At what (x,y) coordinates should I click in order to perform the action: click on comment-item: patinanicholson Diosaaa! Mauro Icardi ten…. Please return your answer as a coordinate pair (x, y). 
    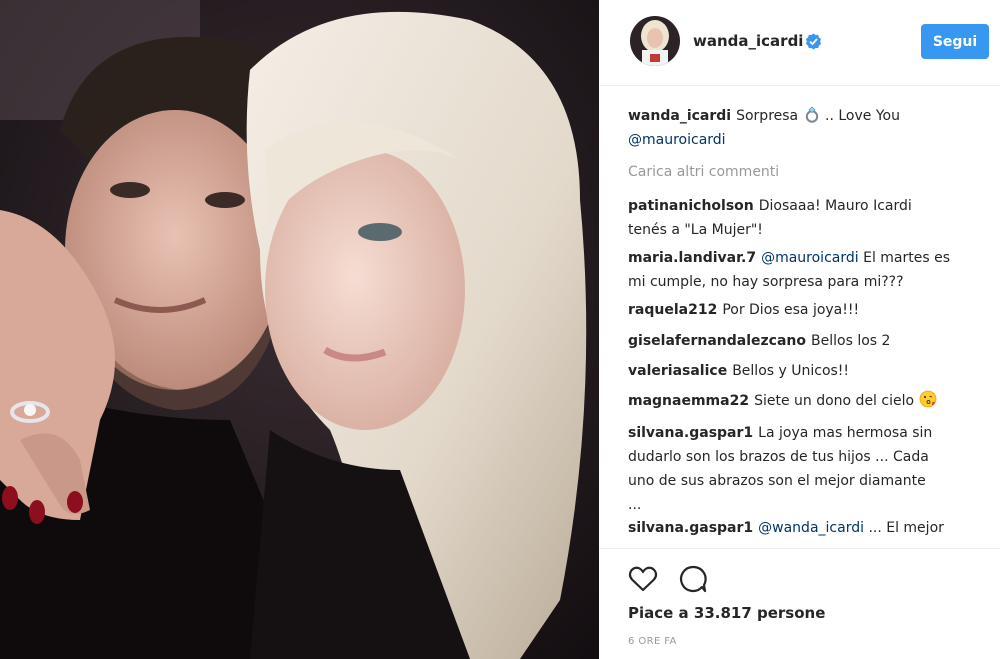
    Looking at the image, I should click on (804, 218).